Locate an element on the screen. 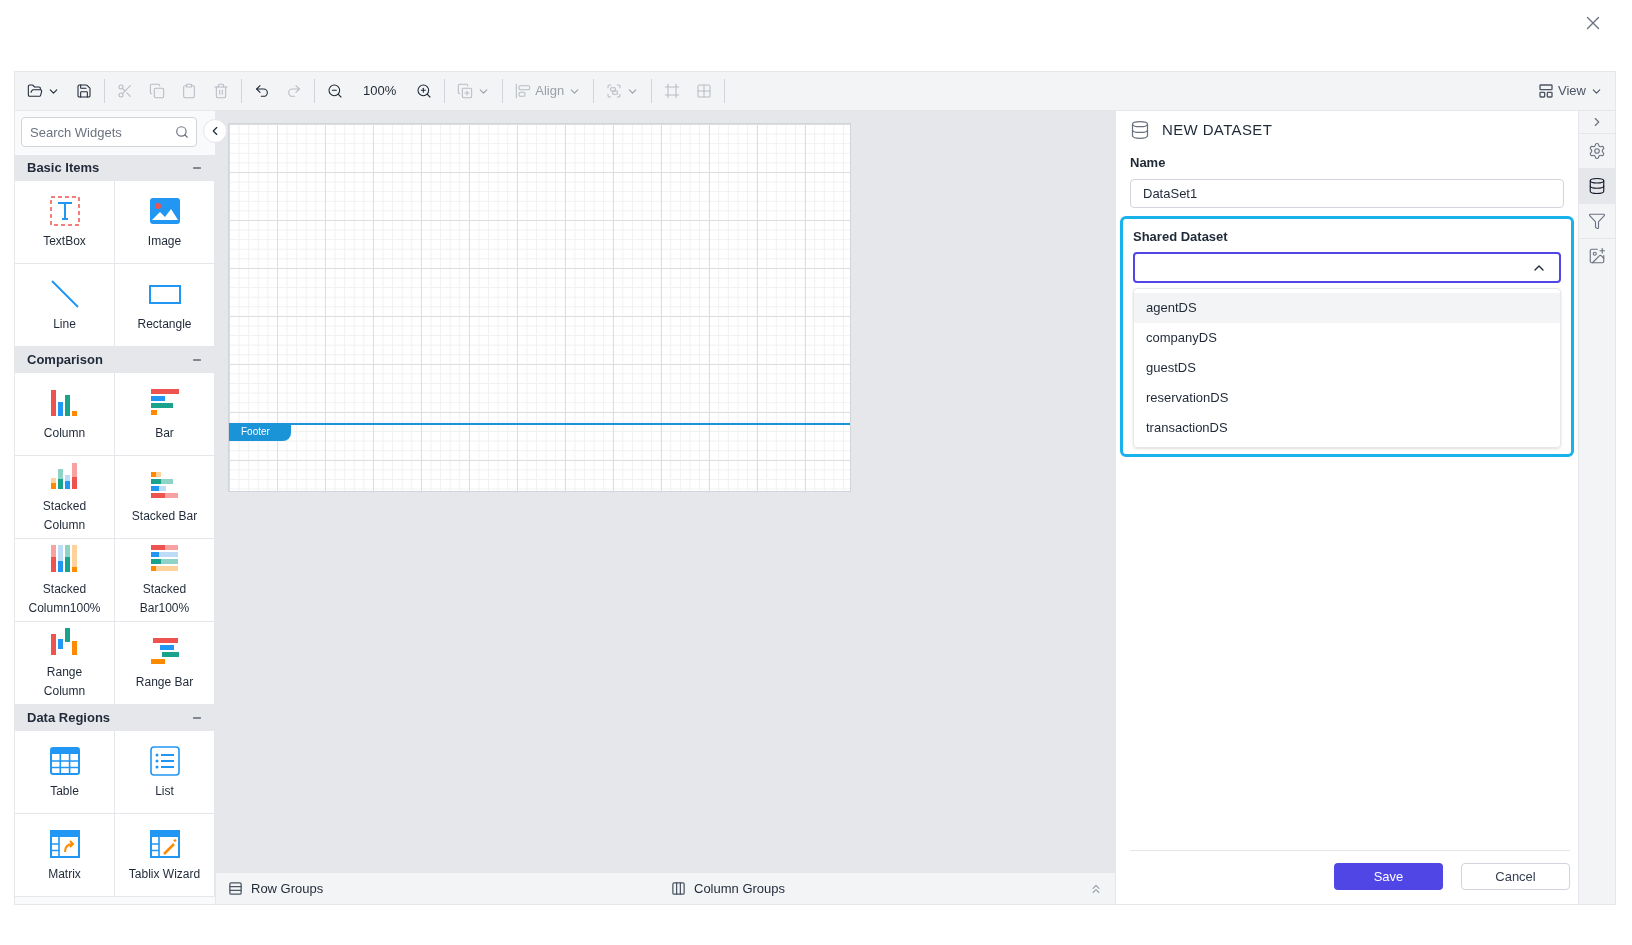  widget-tile: Image is located at coordinates (165, 222).